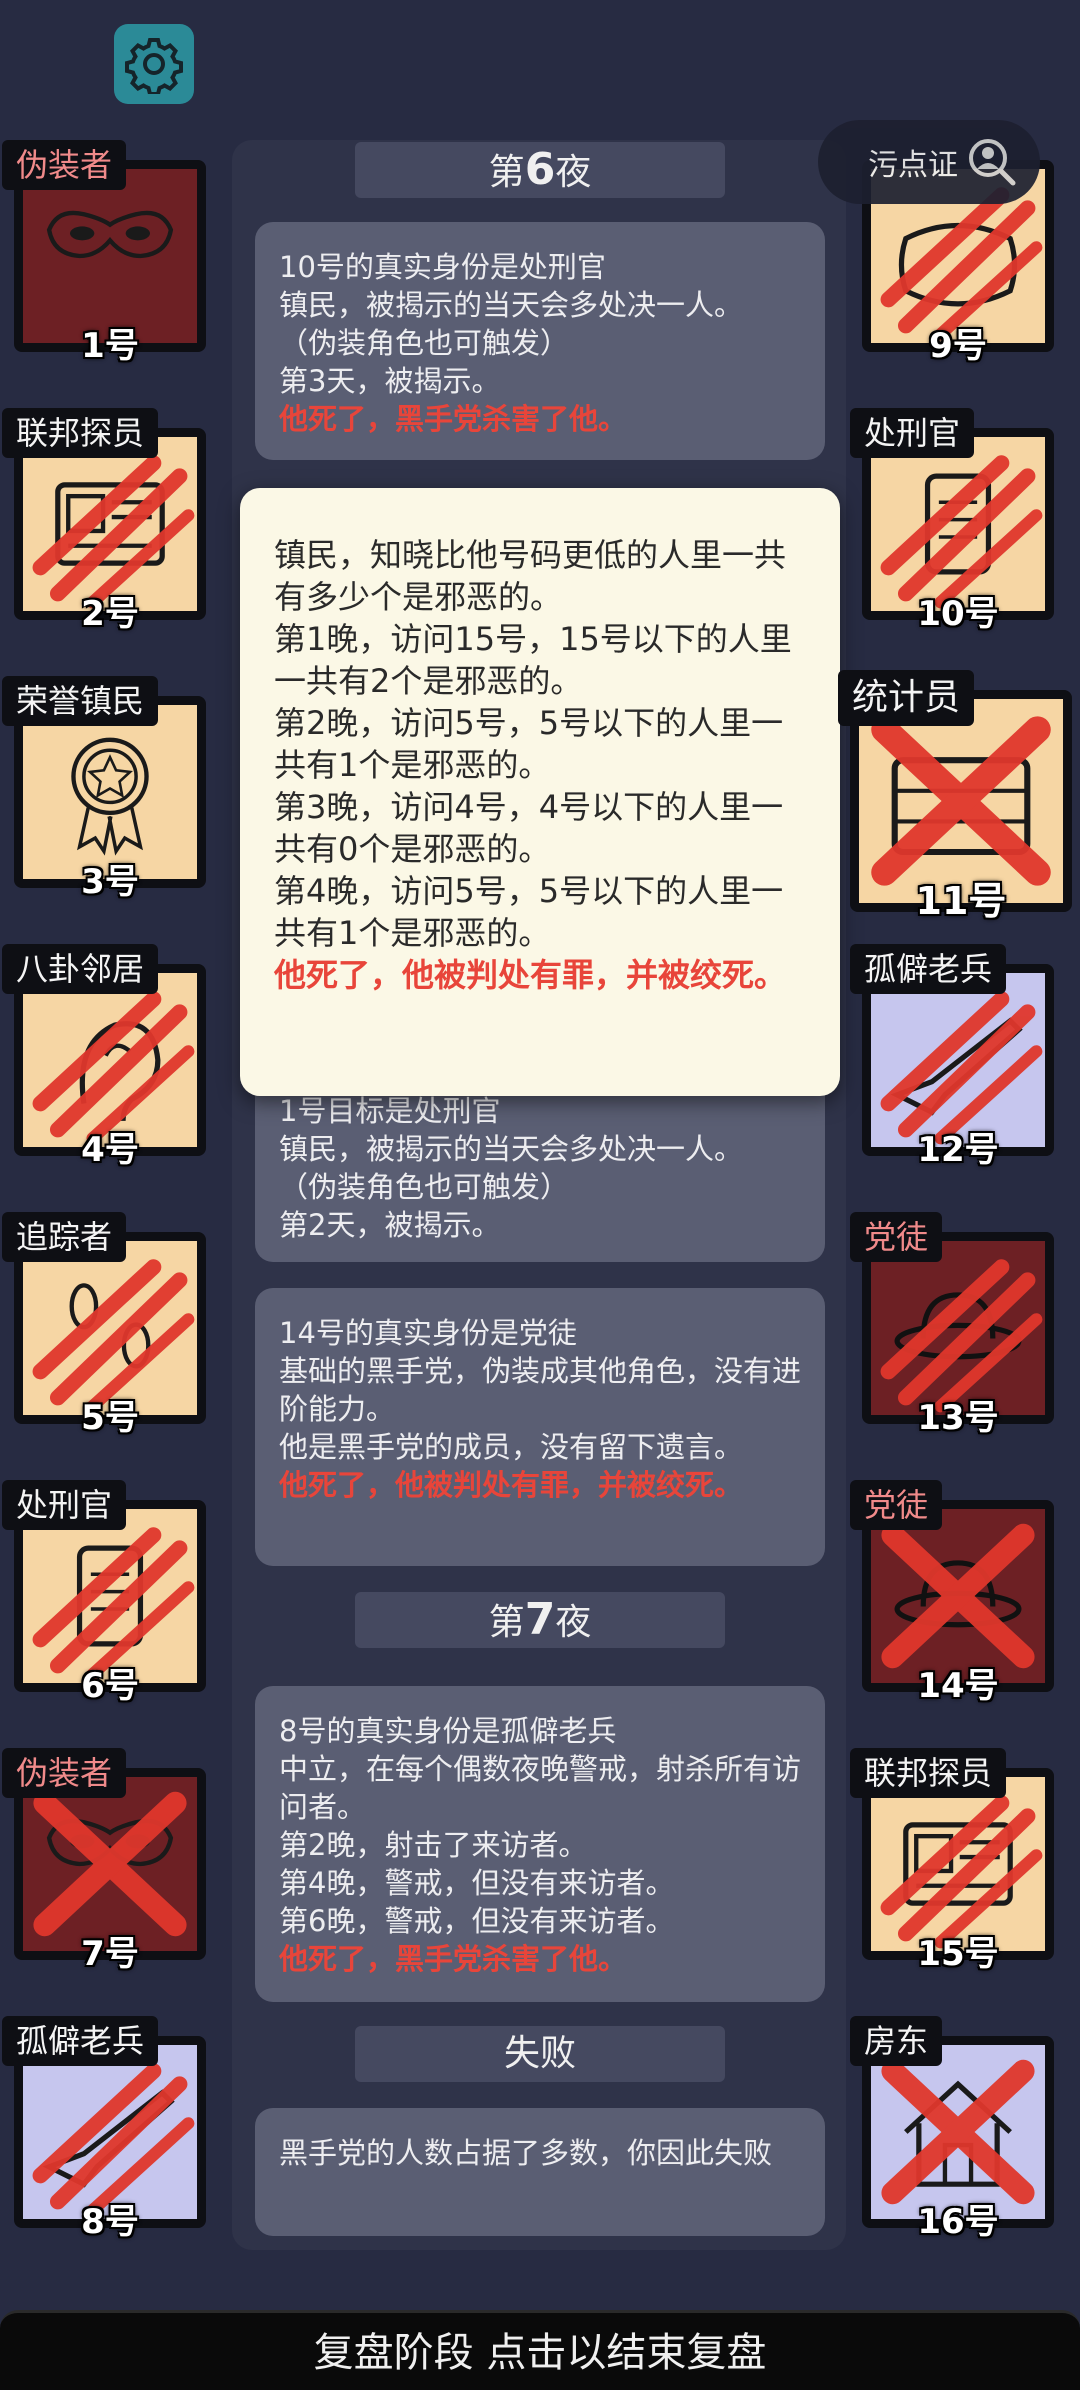  I want to click on player-card-3: 荣誉镇民 3号, so click(107, 801).